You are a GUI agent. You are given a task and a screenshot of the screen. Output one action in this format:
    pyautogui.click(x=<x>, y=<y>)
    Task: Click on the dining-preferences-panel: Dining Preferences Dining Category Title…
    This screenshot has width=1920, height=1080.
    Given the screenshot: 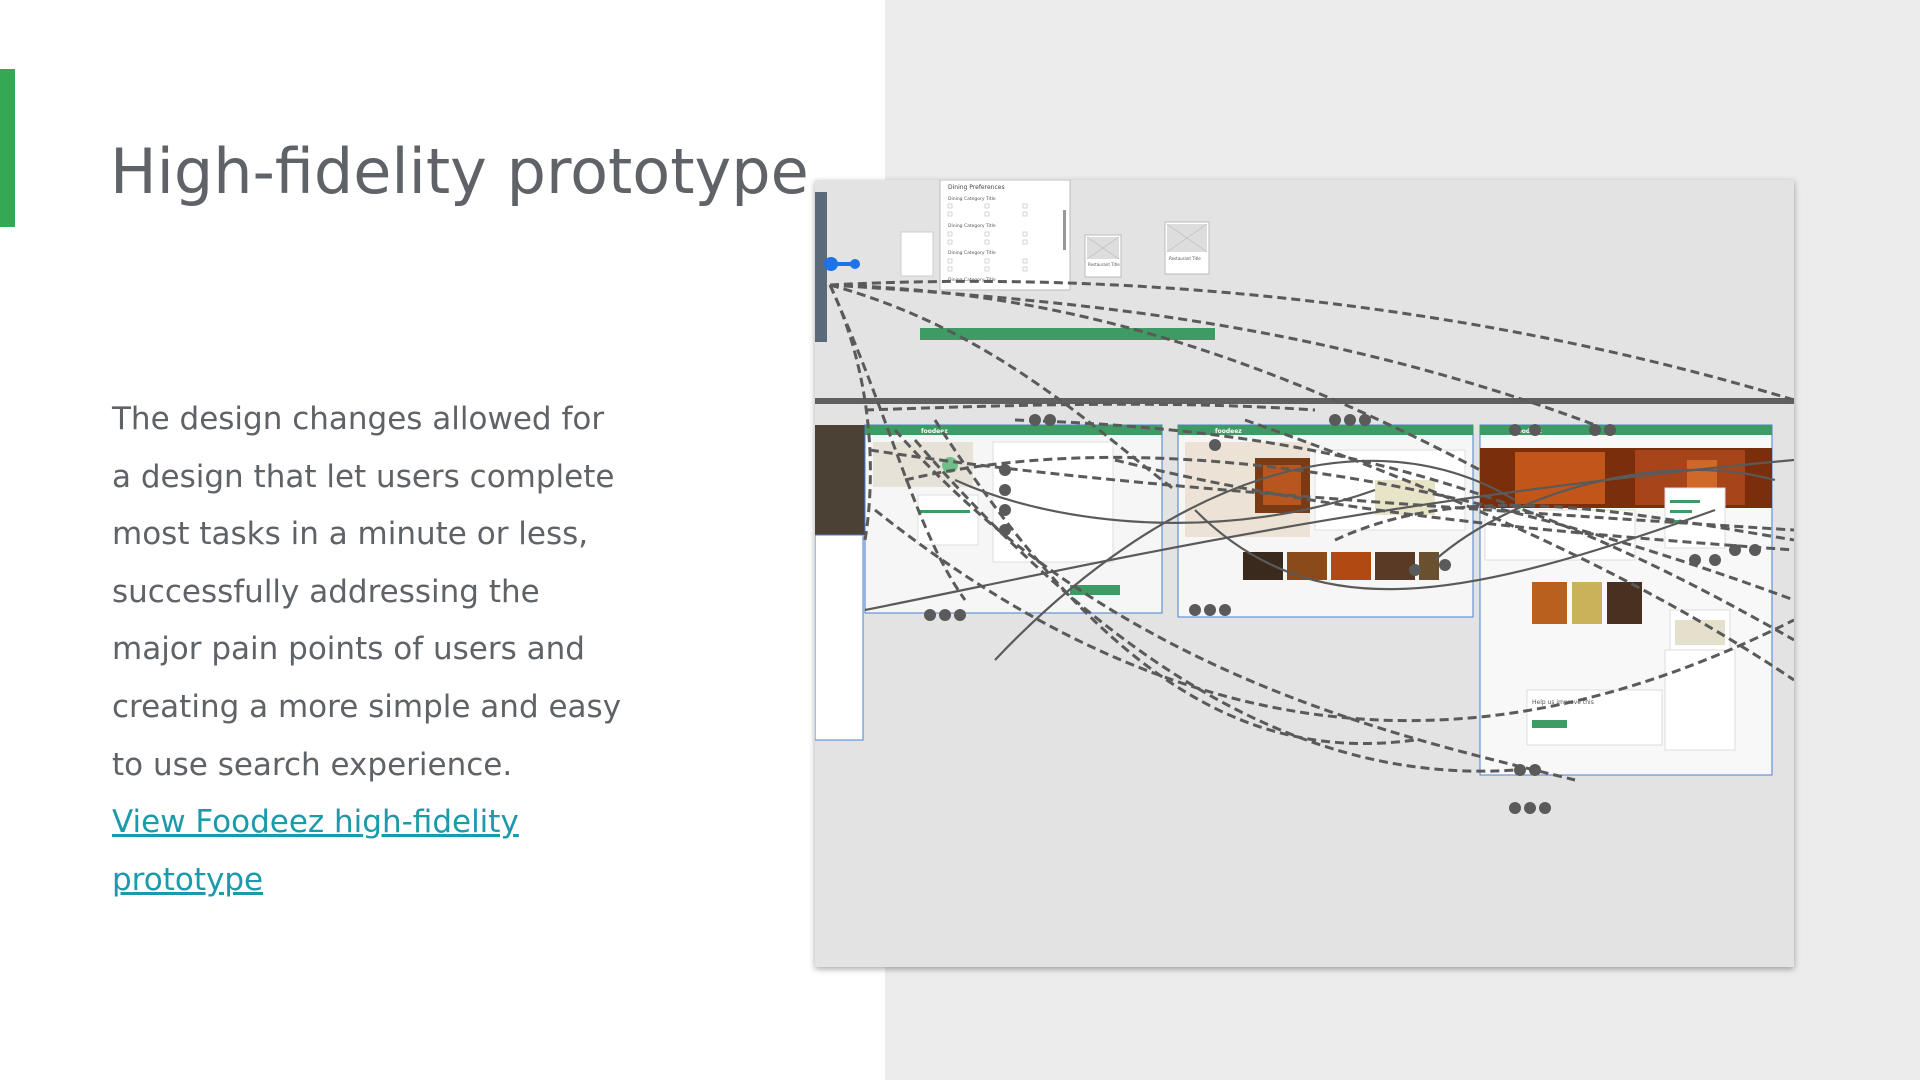 What is the action you would take?
    pyautogui.click(x=1005, y=235)
    